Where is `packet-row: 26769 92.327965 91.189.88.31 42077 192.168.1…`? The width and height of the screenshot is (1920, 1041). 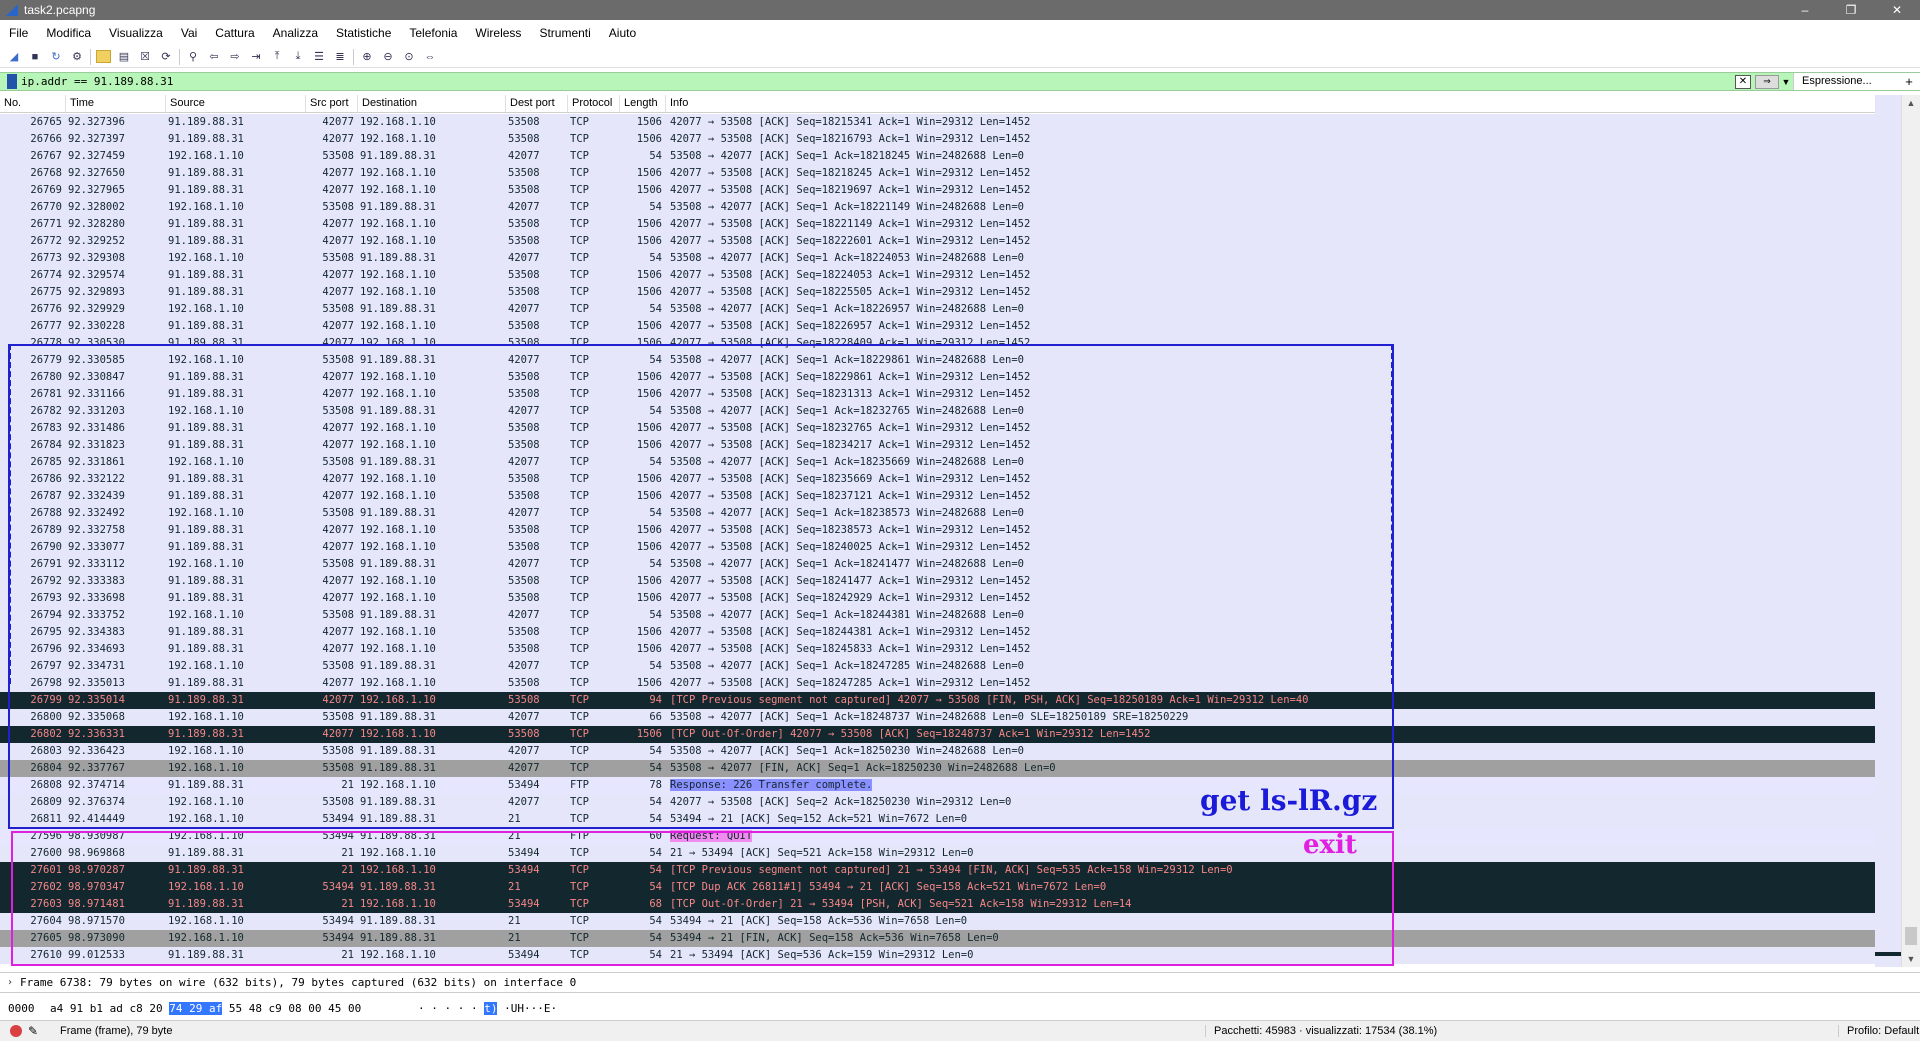
packet-row: 26769 92.327965 91.189.88.31 42077 192.168.1… is located at coordinates (938, 190).